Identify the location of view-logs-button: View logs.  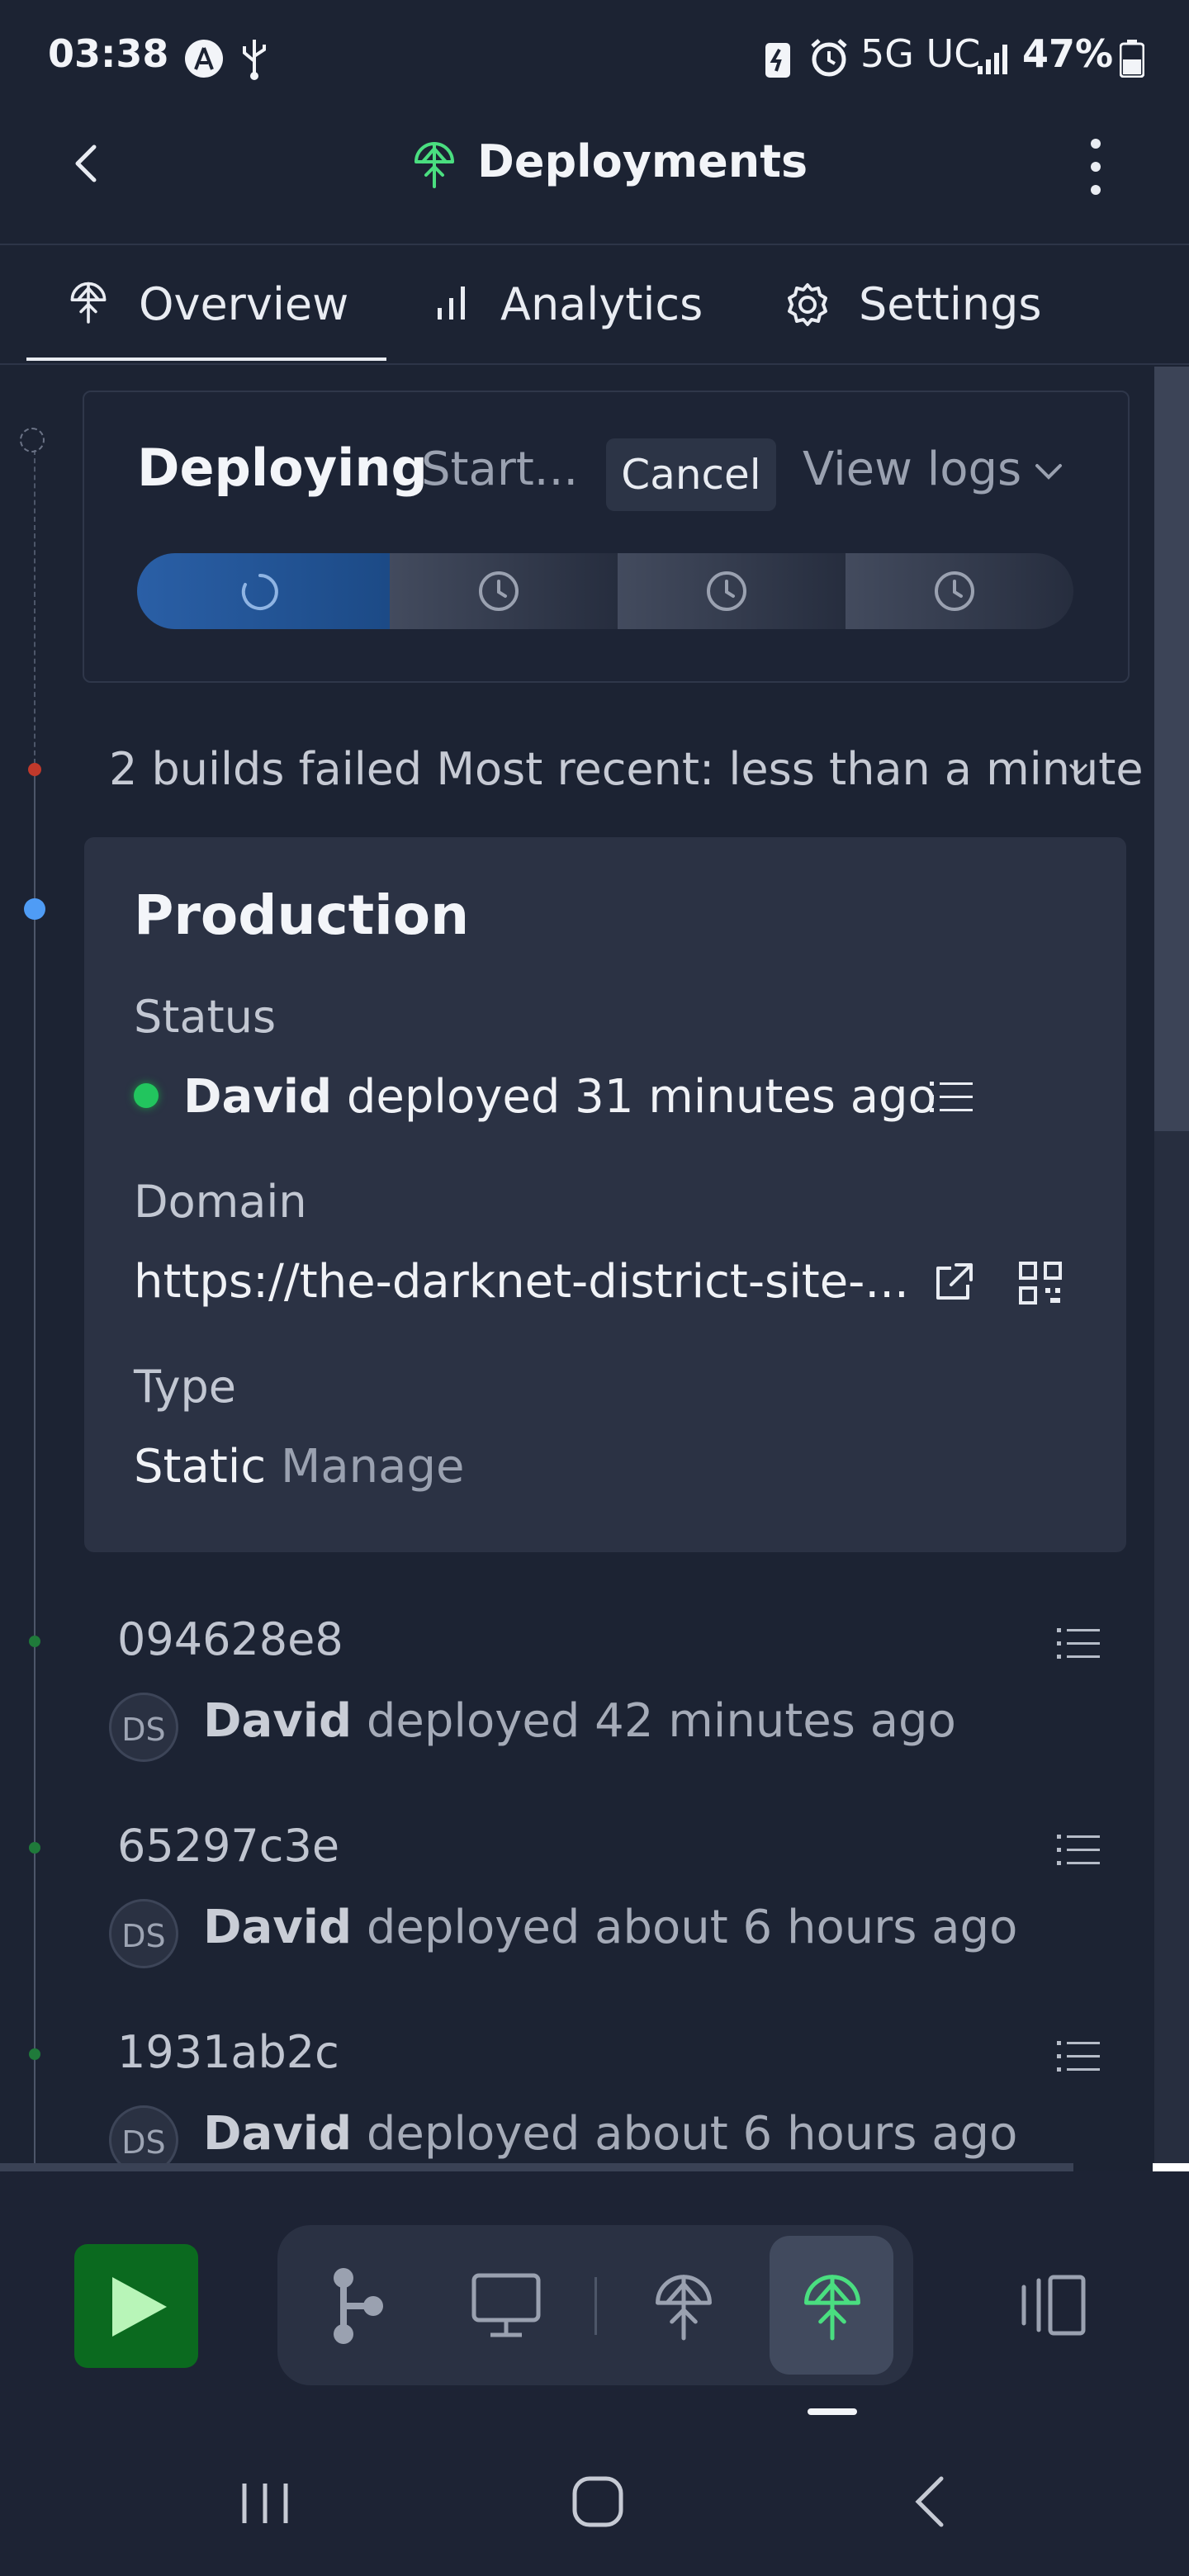
(912, 469).